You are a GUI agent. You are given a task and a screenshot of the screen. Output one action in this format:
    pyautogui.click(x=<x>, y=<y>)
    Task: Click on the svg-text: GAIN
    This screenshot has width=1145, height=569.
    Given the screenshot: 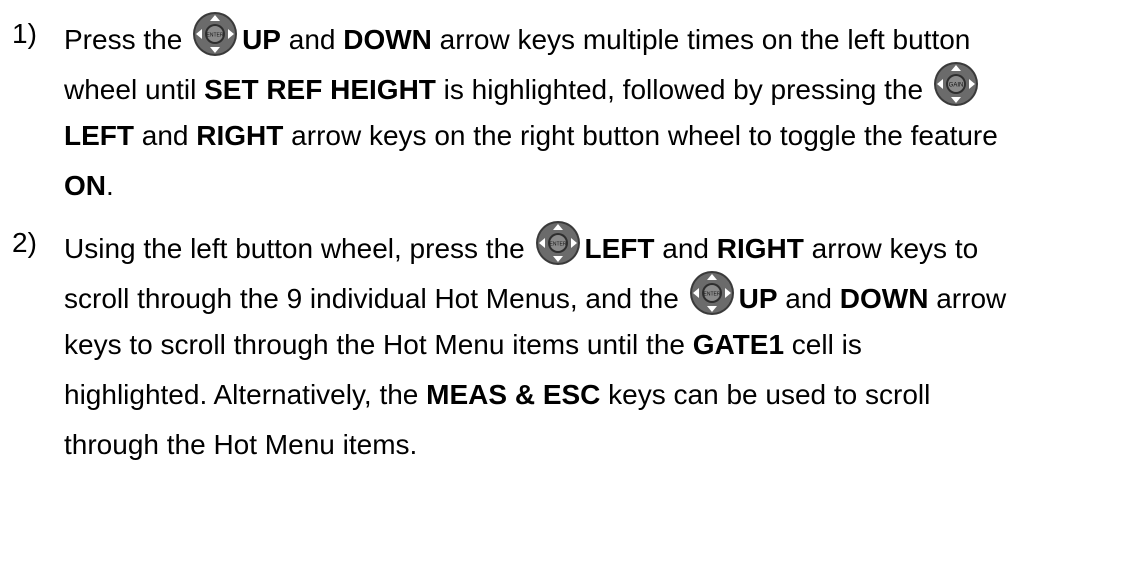 What is the action you would take?
    pyautogui.click(x=956, y=86)
    